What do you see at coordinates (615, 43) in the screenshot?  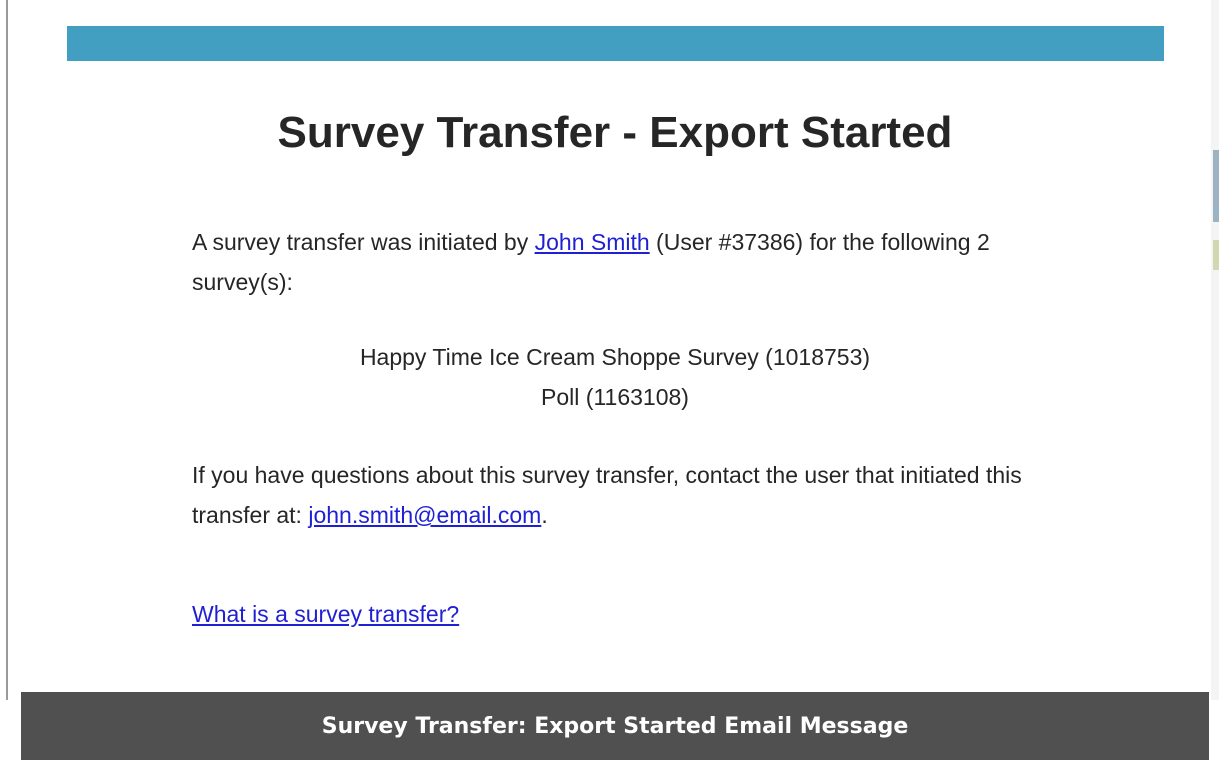 I see `email-header-bar` at bounding box center [615, 43].